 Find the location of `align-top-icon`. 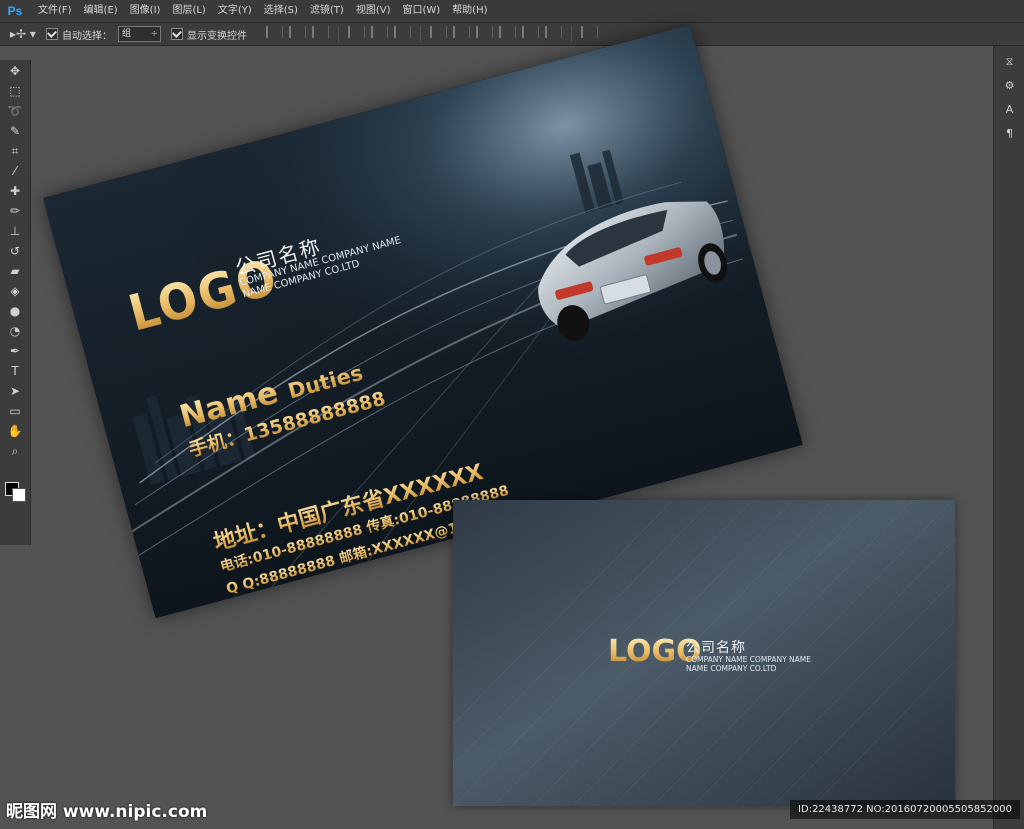

align-top-icon is located at coordinates (274, 32).